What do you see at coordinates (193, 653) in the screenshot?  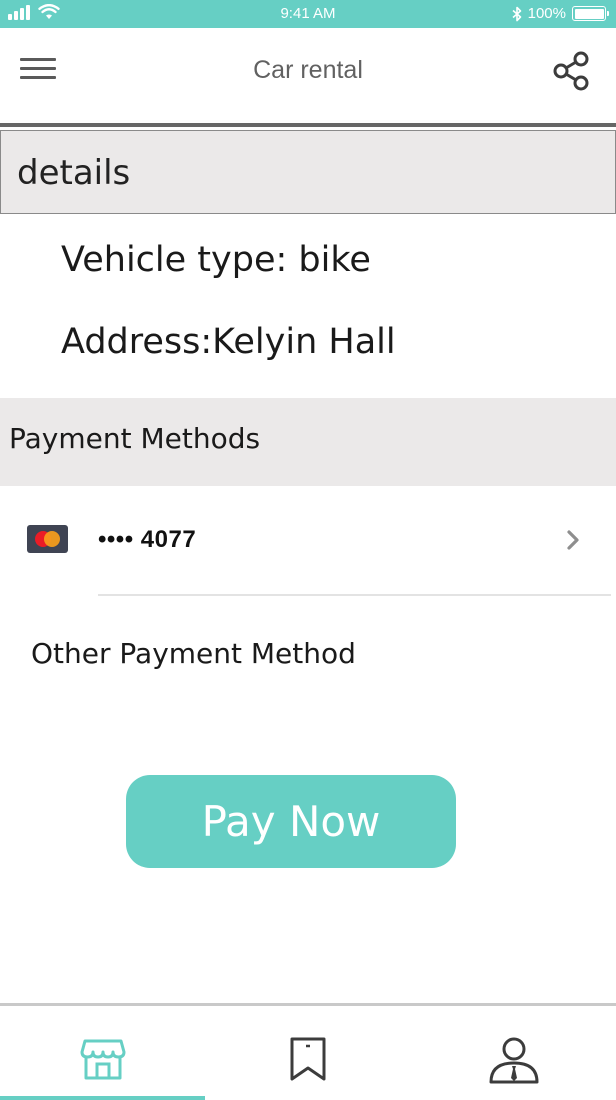 I see `other-payment-method: Other Payment Method` at bounding box center [193, 653].